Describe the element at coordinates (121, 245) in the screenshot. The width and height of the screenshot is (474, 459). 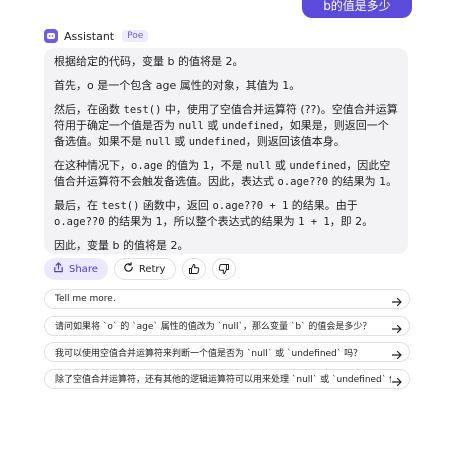
I see `message-paragraph-6: 因此，变量 b 的值将是 2。` at that location.